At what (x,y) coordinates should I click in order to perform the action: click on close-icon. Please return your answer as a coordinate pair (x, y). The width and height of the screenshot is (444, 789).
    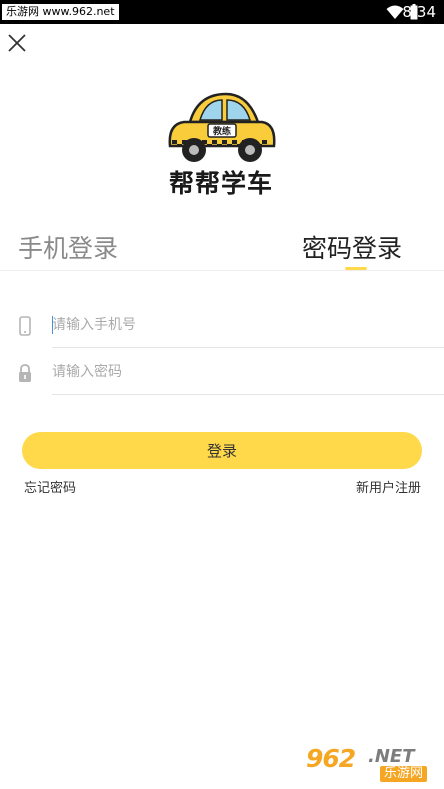
    Looking at the image, I should click on (17, 43).